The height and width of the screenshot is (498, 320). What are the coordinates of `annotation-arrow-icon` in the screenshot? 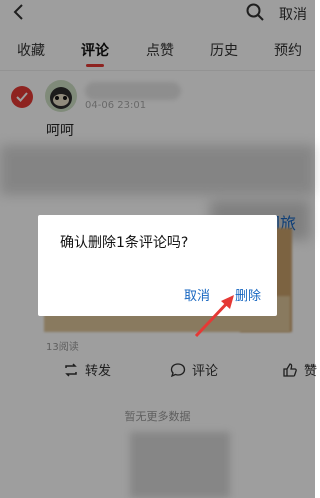 It's located at (214, 316).